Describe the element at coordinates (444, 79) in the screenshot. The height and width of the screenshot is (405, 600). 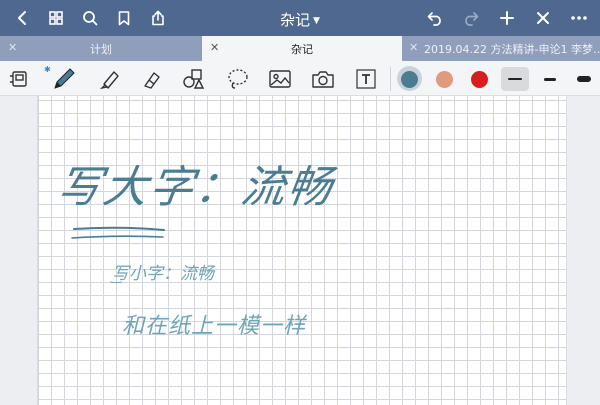
I see `color-swatch-salmon` at that location.